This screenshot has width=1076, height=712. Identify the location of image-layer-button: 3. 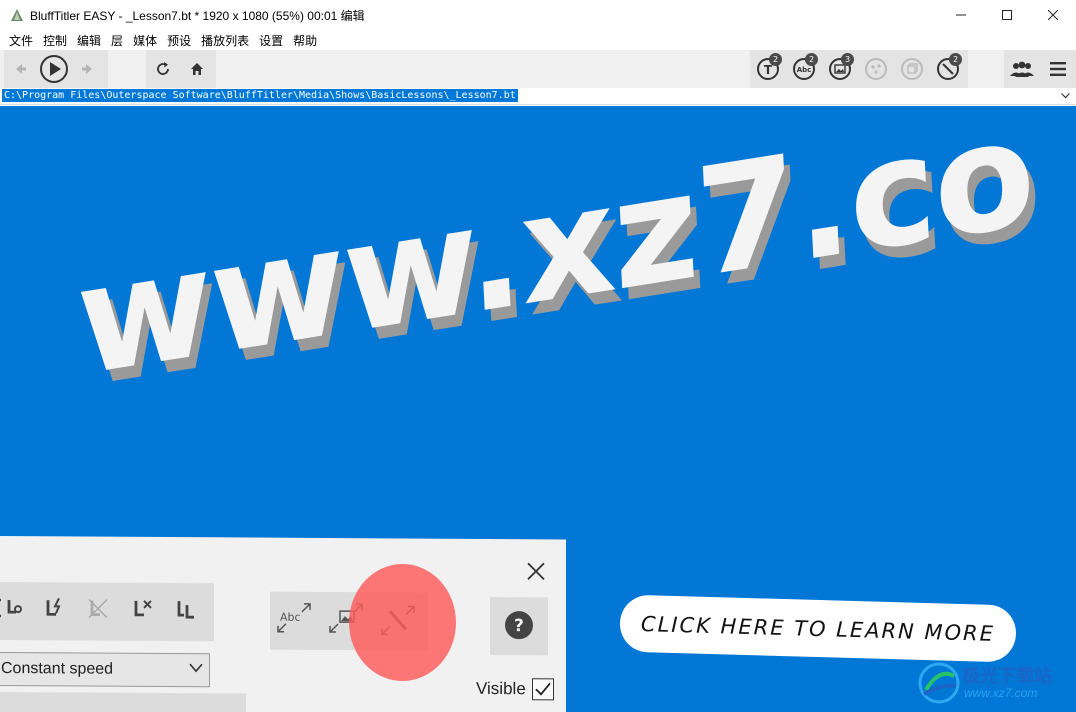
(840, 69).